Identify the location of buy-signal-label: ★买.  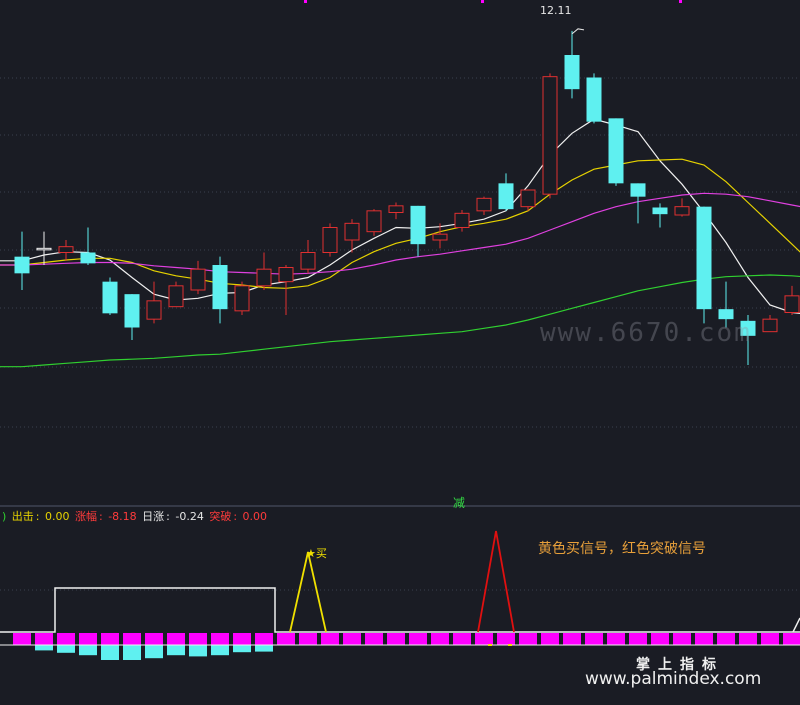
(316, 553).